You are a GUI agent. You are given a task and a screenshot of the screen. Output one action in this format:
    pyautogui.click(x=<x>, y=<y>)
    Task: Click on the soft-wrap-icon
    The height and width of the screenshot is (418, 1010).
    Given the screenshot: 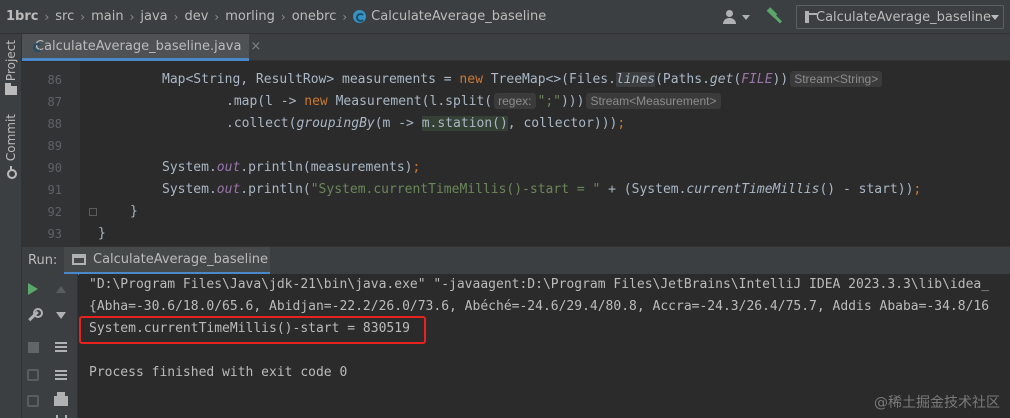 What is the action you would take?
    pyautogui.click(x=61, y=347)
    